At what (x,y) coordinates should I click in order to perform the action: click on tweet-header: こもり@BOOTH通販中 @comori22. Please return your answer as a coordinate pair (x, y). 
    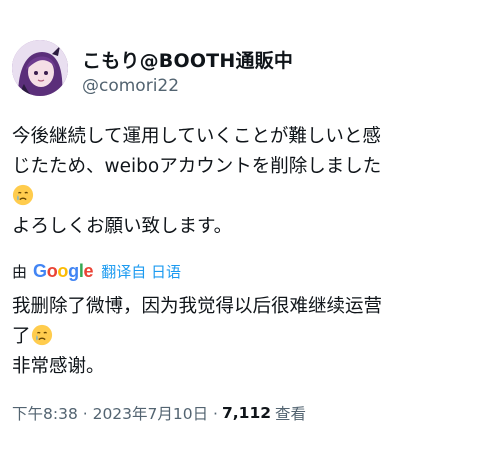
    Looking at the image, I should click on (247, 70).